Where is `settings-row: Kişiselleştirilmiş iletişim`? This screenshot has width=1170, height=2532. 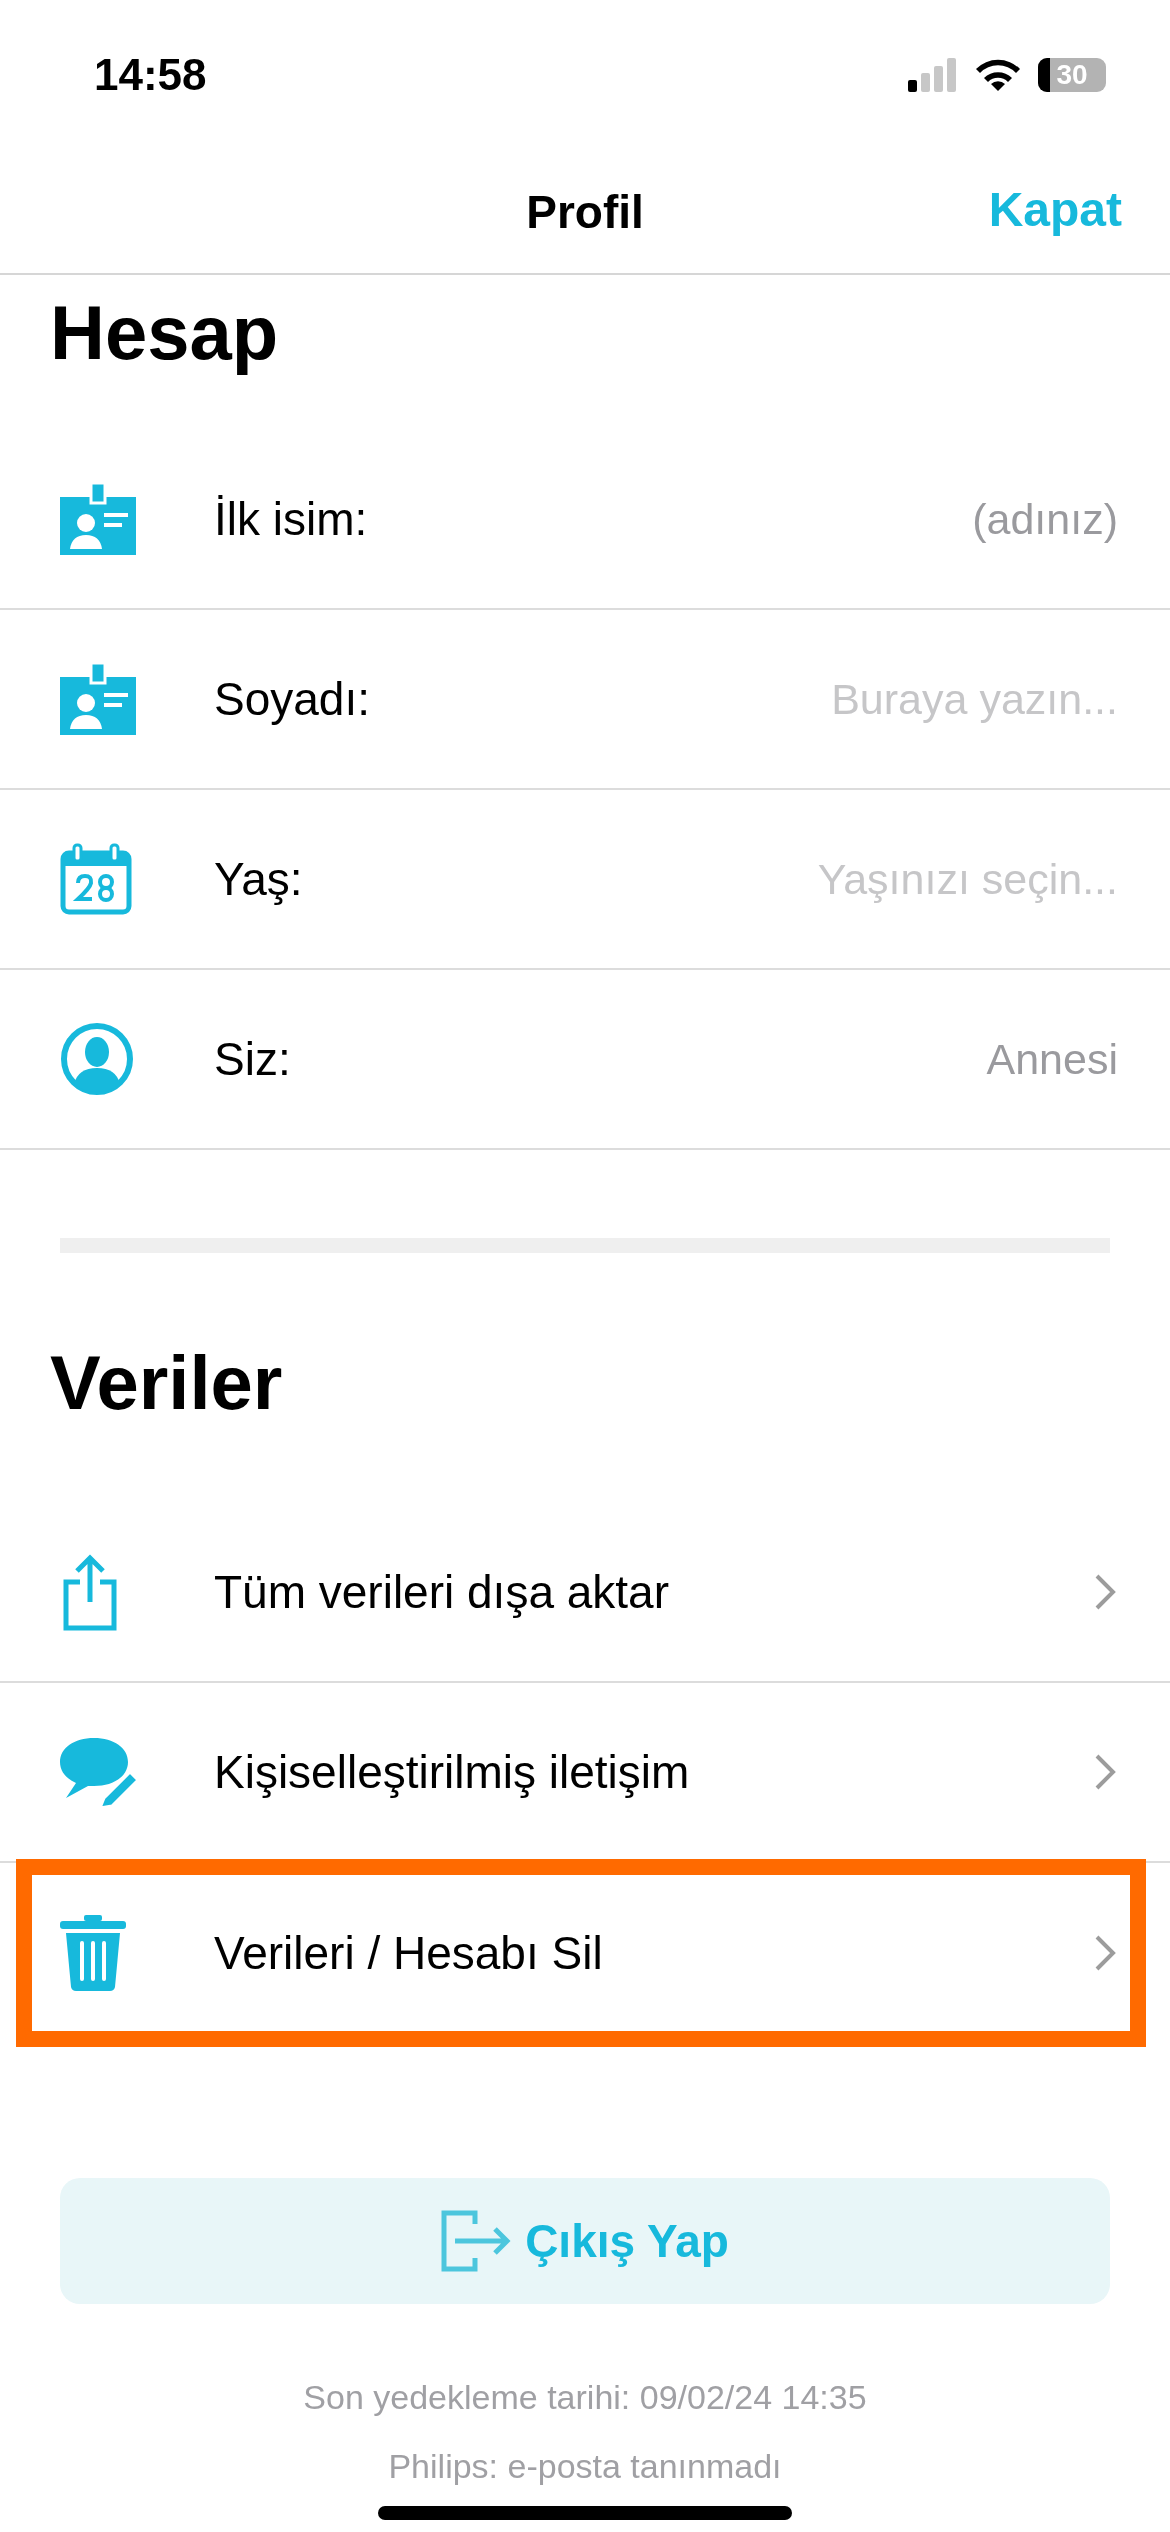
settings-row: Kişiselleştirilmiş iletişim is located at coordinates (585, 1773).